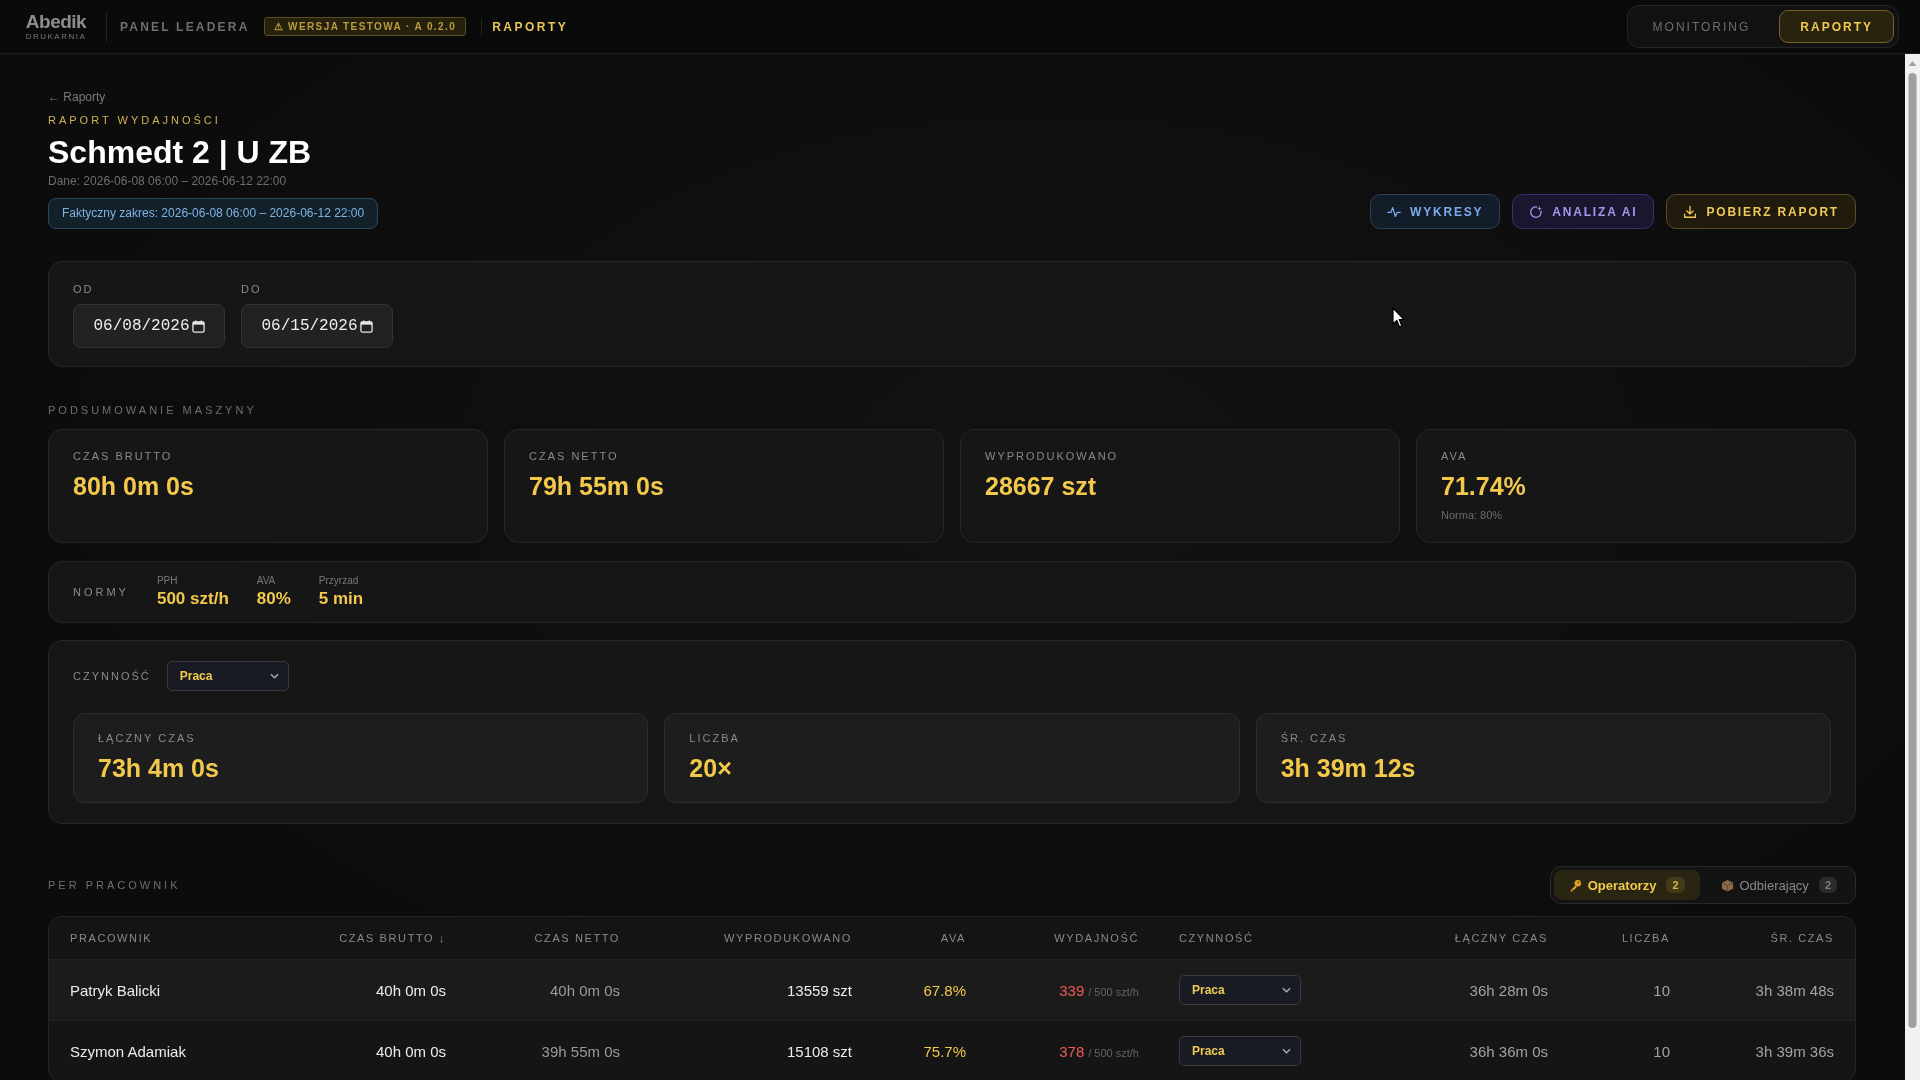 This screenshot has height=1080, width=1920. Describe the element at coordinates (1483, 486) in the screenshot. I see `stat-value: 71.74%` at that location.